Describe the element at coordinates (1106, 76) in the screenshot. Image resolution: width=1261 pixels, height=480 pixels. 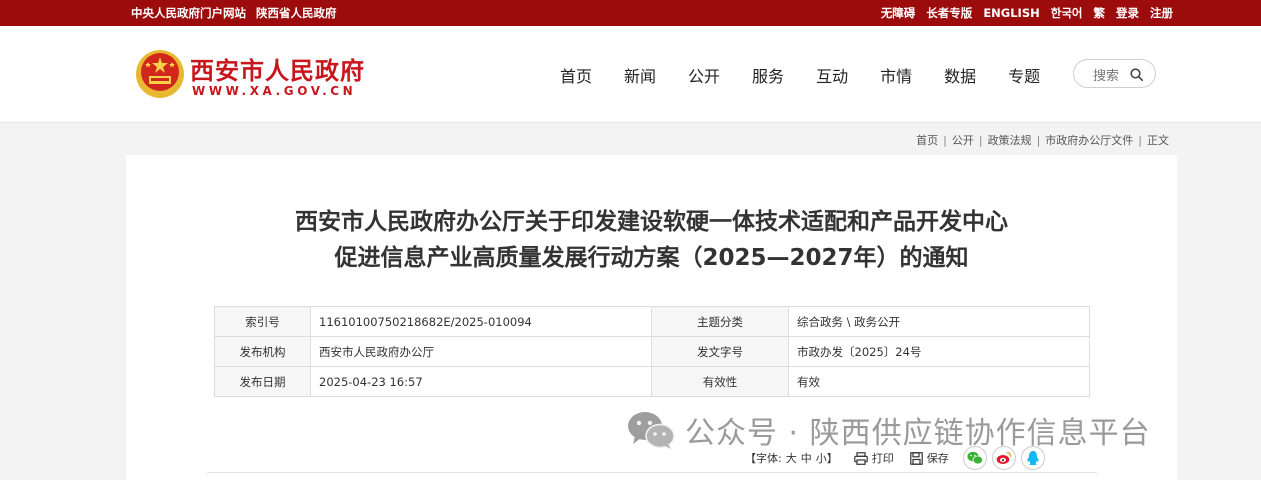
I see `search-label: 搜索` at that location.